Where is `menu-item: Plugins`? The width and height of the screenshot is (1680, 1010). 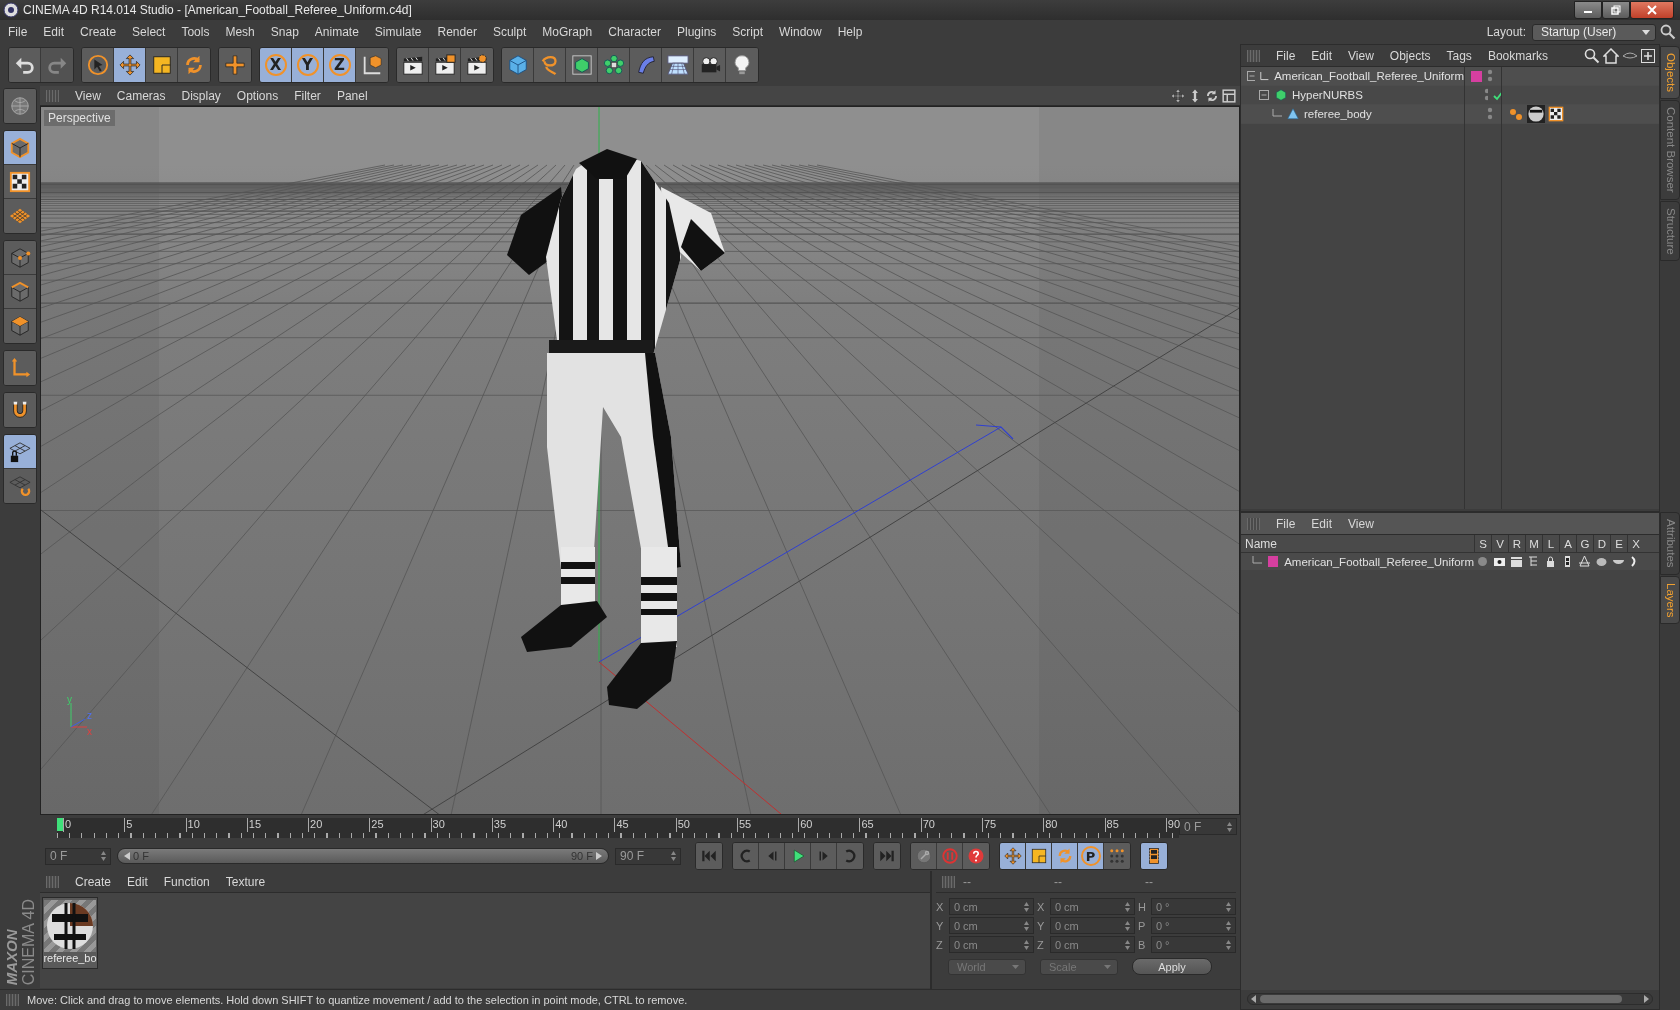 menu-item: Plugins is located at coordinates (696, 32).